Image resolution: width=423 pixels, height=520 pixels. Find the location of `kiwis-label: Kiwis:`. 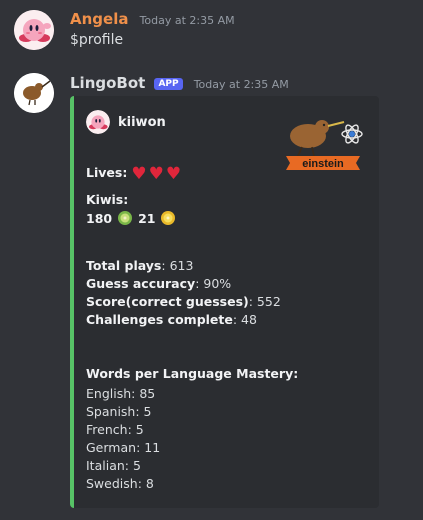

kiwis-label: Kiwis: is located at coordinates (107, 199).